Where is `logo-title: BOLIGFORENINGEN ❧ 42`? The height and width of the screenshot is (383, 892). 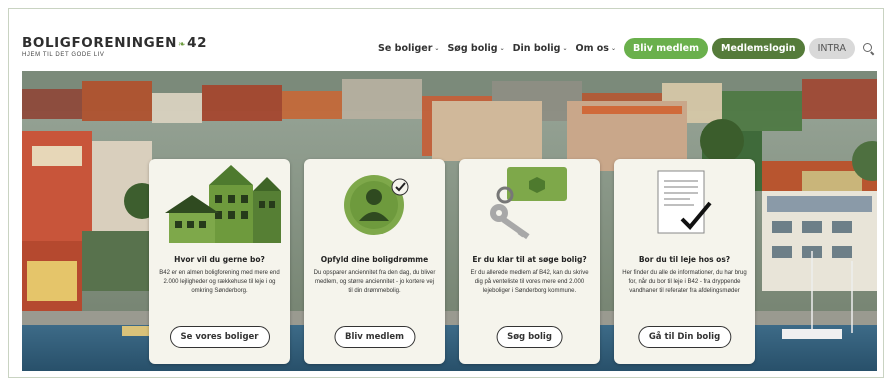 logo-title: BOLIGFORENINGEN ❧ 42 is located at coordinates (114, 43).